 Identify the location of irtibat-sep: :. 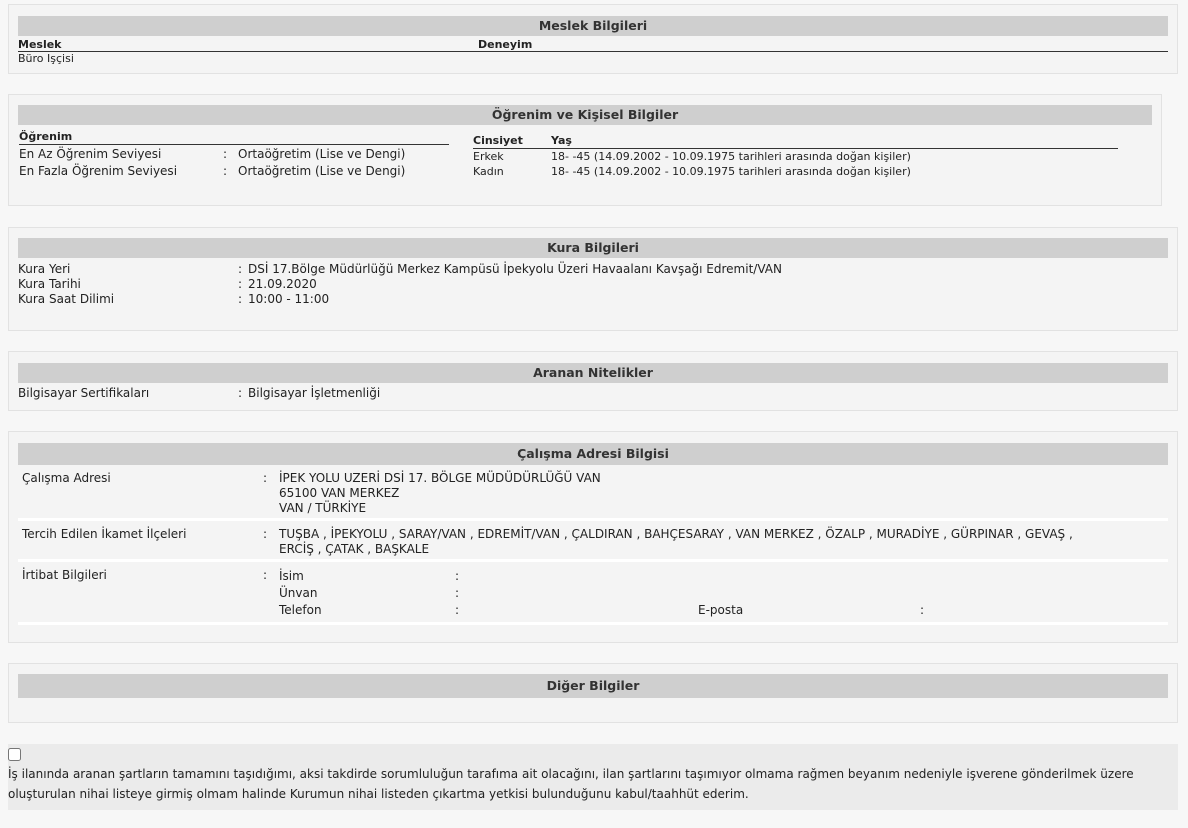
(265, 575).